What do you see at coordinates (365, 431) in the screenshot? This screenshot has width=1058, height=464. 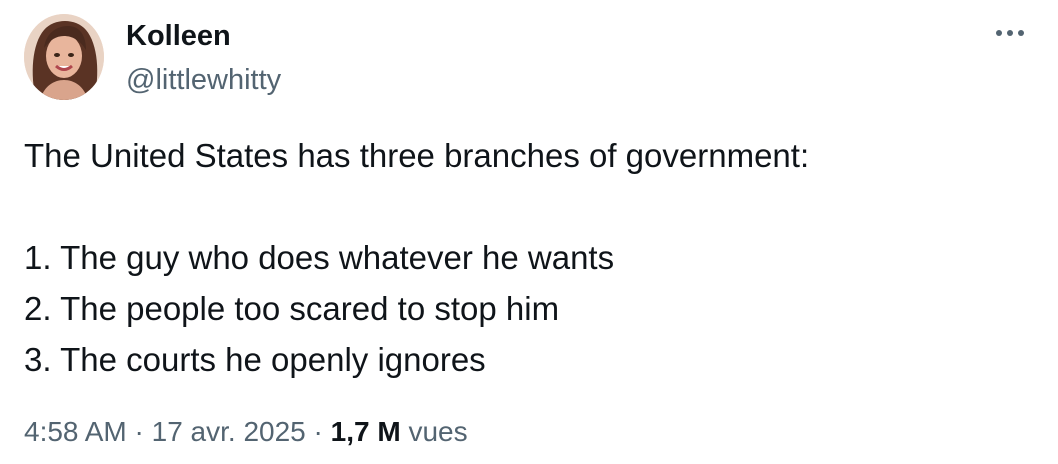 I see `views-count: 1,7 M` at bounding box center [365, 431].